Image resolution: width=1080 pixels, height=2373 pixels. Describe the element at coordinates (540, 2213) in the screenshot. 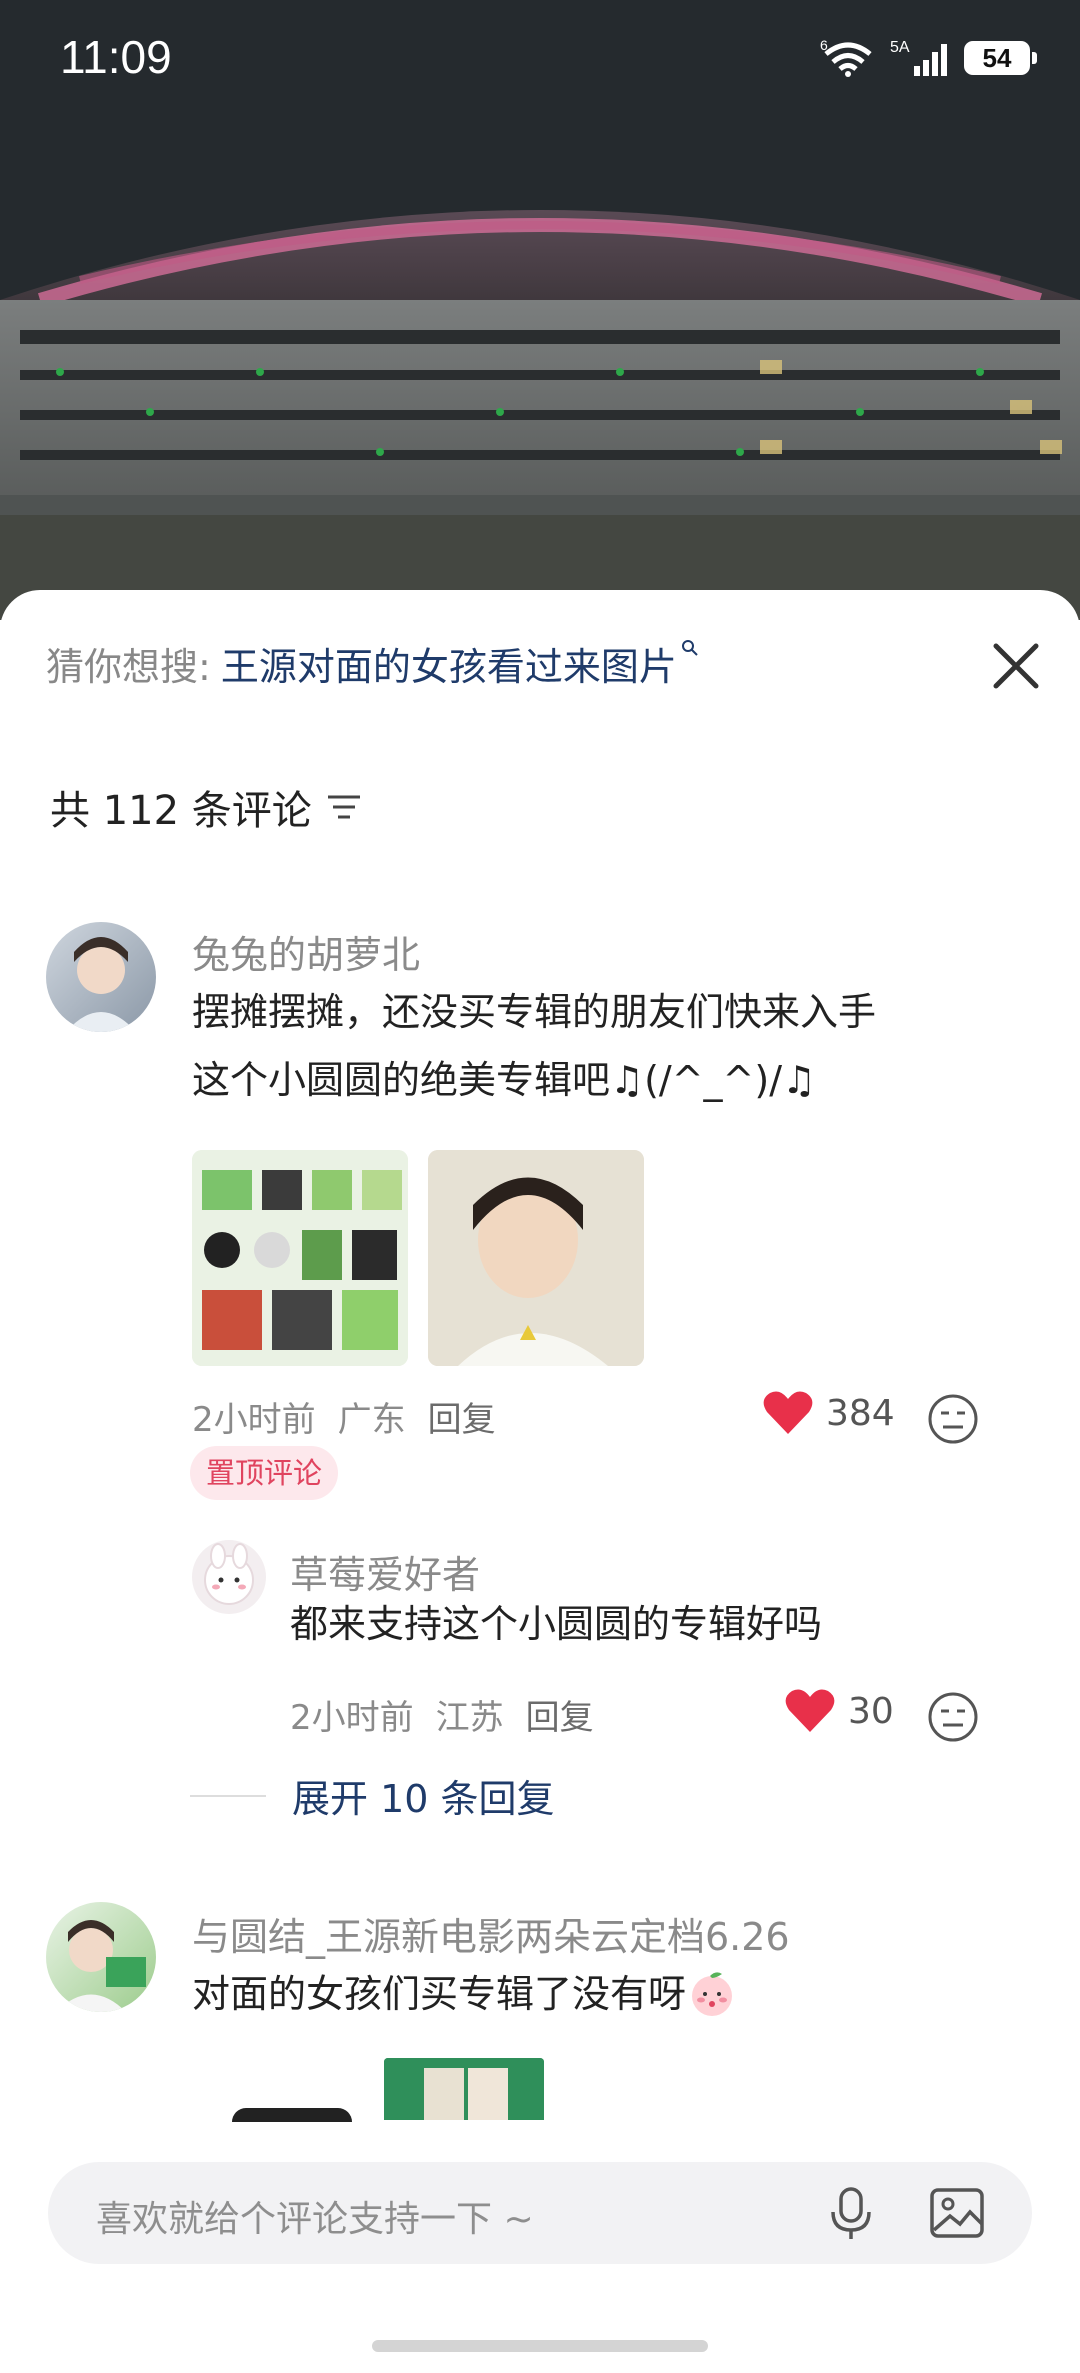

I see `comment-input-bar: 喜欢就给个评论支持一下 ~` at that location.